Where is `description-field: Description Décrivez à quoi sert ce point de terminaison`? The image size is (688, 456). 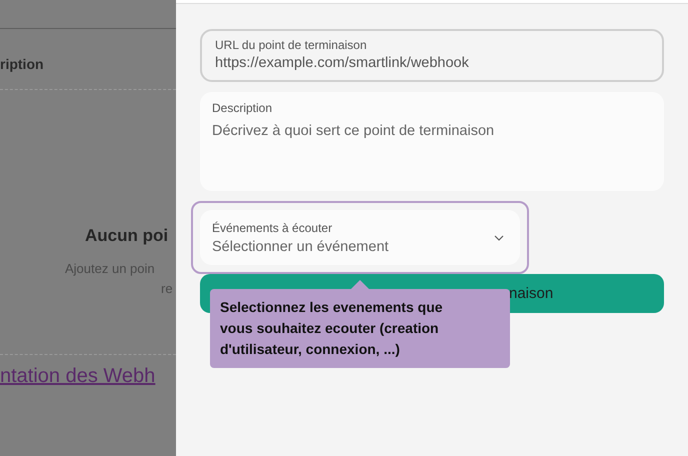 description-field: Description Décrivez à quoi sert ce point de terminaison is located at coordinates (432, 141).